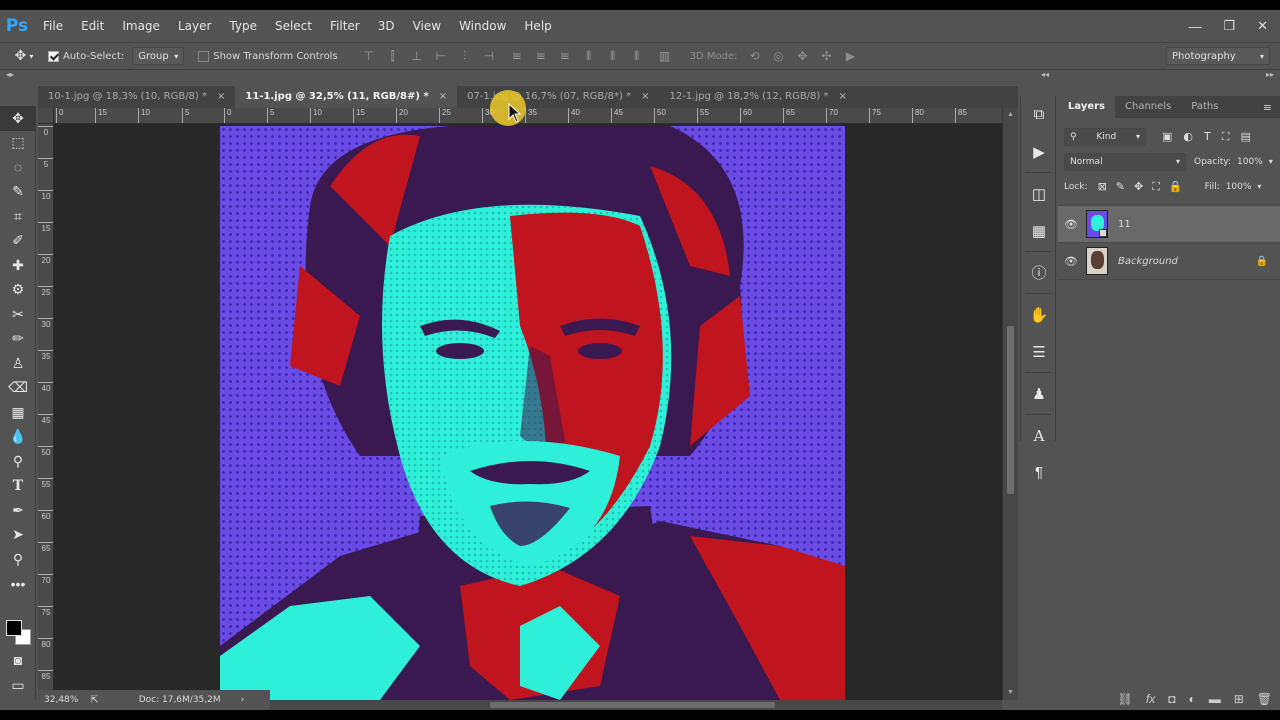 Image resolution: width=1280 pixels, height=720 pixels. I want to click on foreground-color-swatch, so click(14, 628).